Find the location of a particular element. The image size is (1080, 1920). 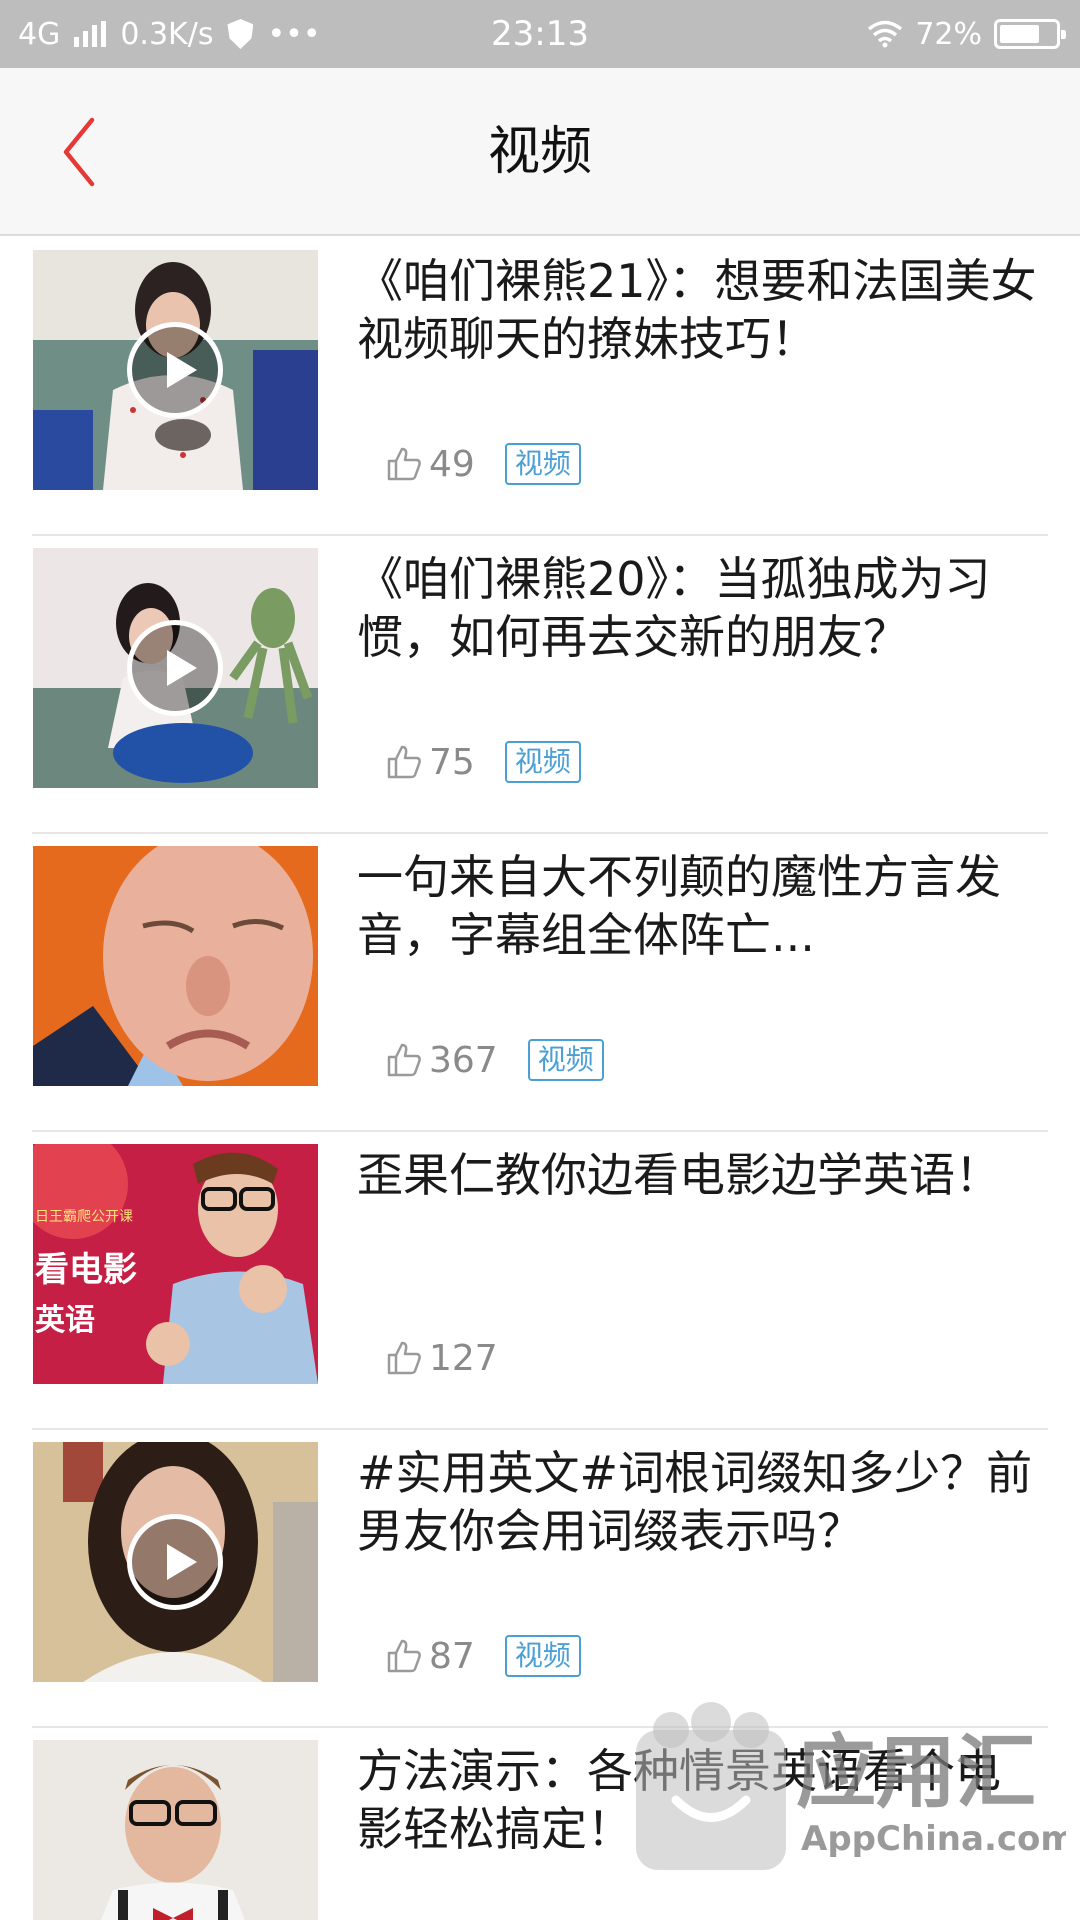

like-count: 127 is located at coordinates (463, 1358).